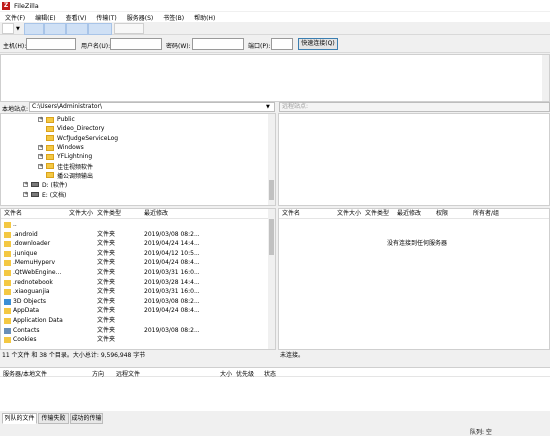 The height and width of the screenshot is (436, 550). I want to click on file-name: .downloader, so click(32, 244).